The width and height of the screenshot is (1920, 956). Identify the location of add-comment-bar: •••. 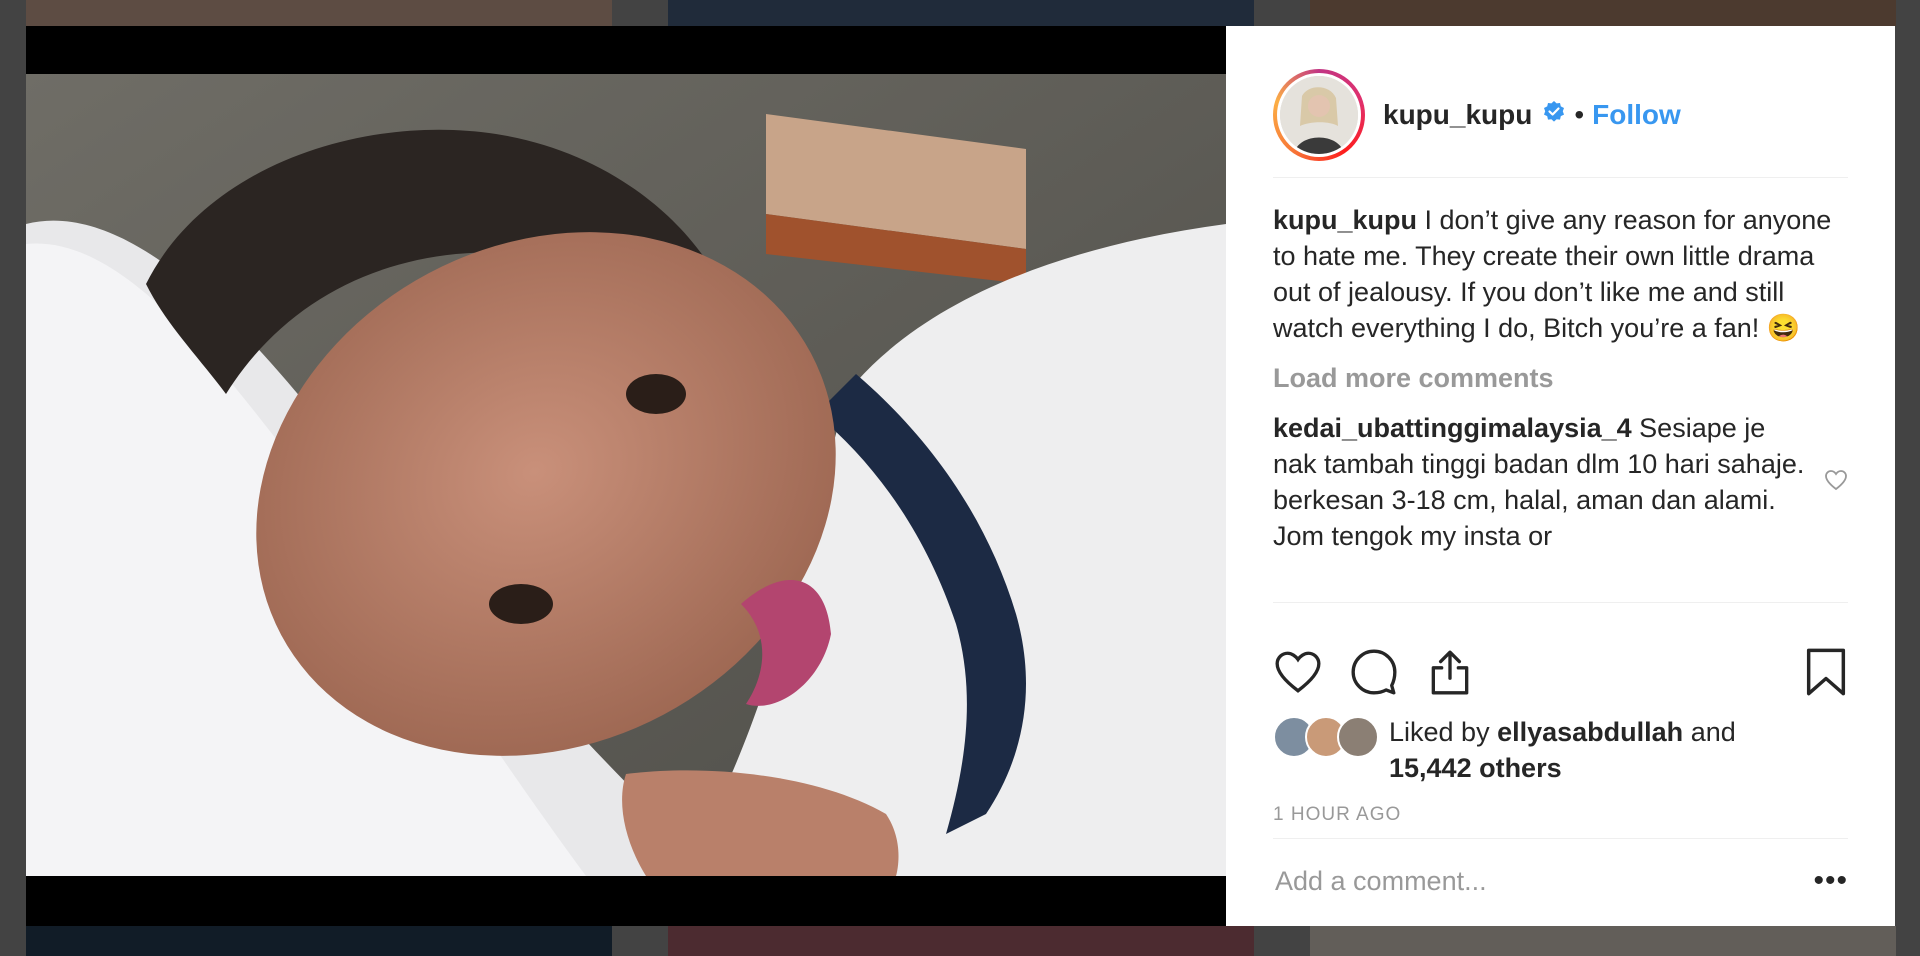
(1560, 881).